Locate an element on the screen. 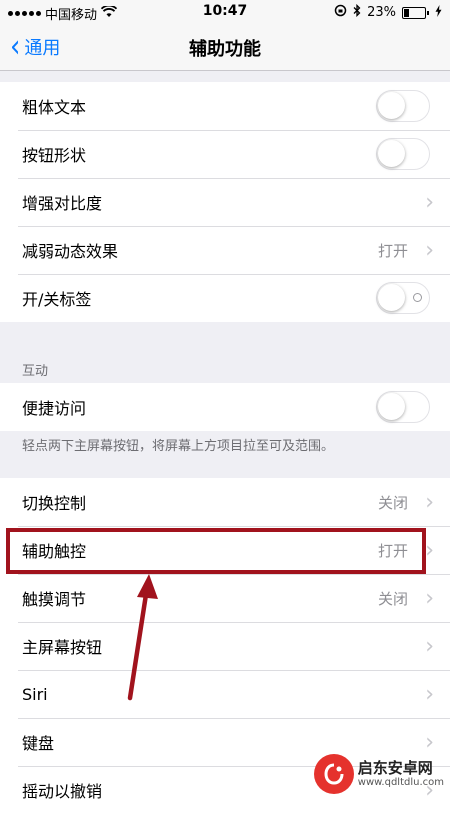 This screenshot has width=450, height=814. reachability-footer-note: 轻点两下主屏幕按钮，将屏幕上方项目拉至可及范围。 is located at coordinates (178, 446).